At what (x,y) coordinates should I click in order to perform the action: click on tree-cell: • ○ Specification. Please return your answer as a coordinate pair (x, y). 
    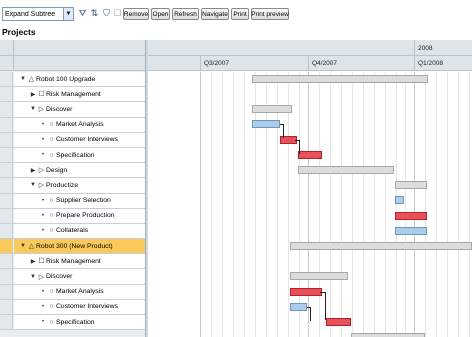
    Looking at the image, I should click on (80, 322).